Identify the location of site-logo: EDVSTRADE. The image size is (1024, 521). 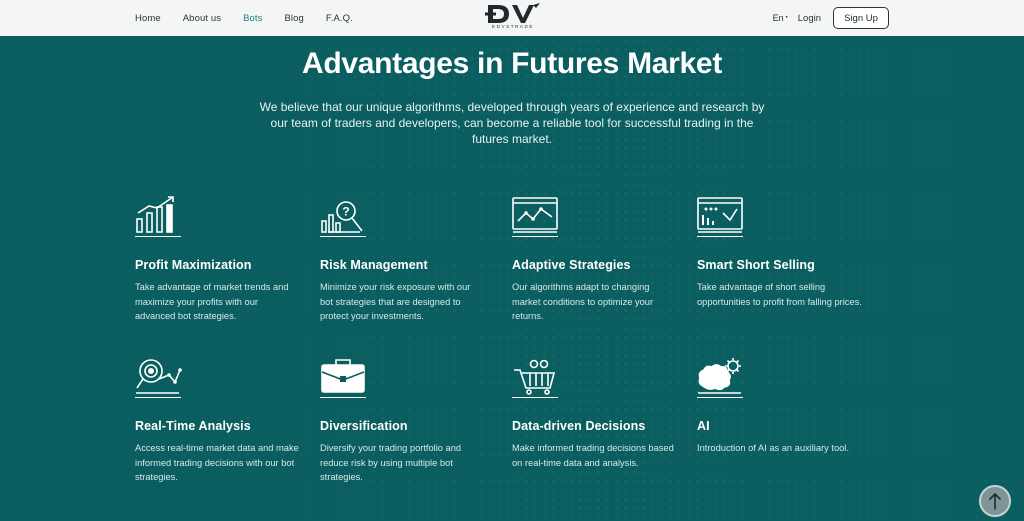
(513, 18).